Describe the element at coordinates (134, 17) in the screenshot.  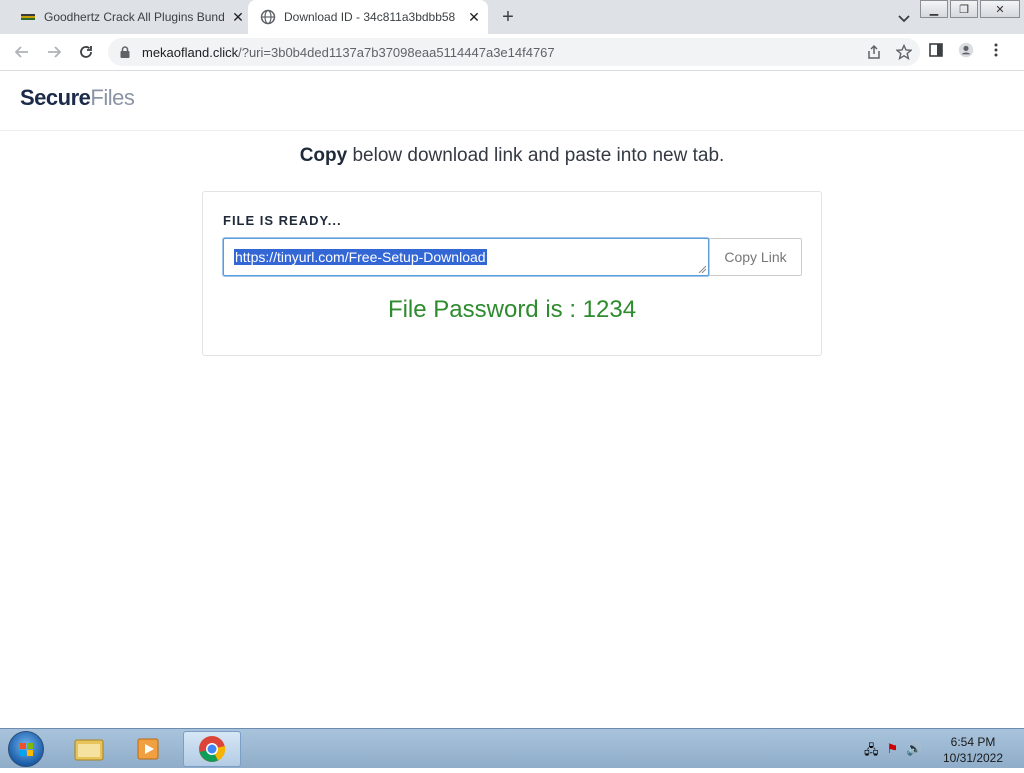
I see `tab-title: Goodhertz Crack All Plugins Bundle` at that location.